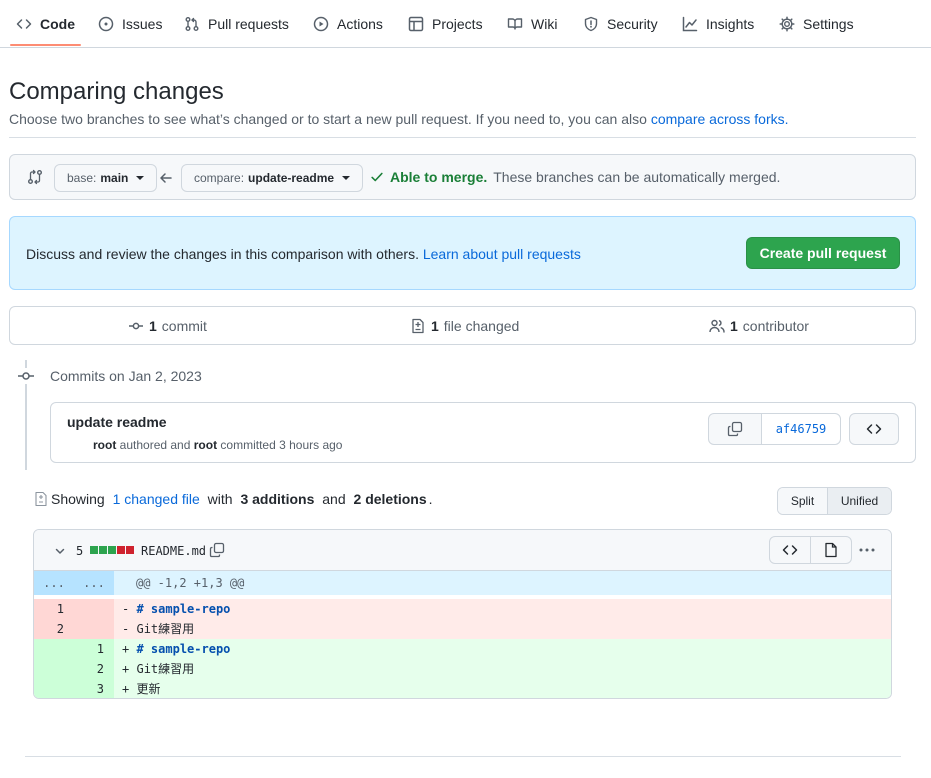  What do you see at coordinates (803, 501) in the screenshot?
I see `split-view-button: Split` at bounding box center [803, 501].